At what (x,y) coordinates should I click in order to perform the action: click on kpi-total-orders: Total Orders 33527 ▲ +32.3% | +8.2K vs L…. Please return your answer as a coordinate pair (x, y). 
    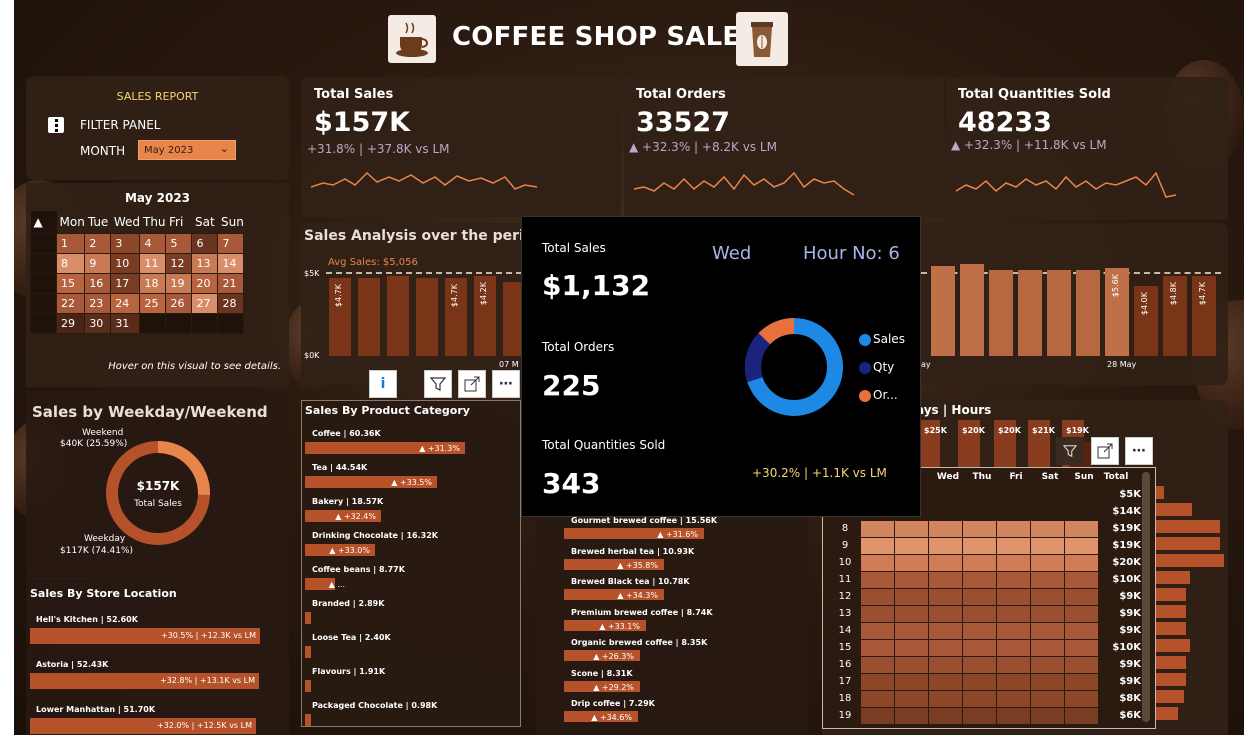
    Looking at the image, I should click on (784, 147).